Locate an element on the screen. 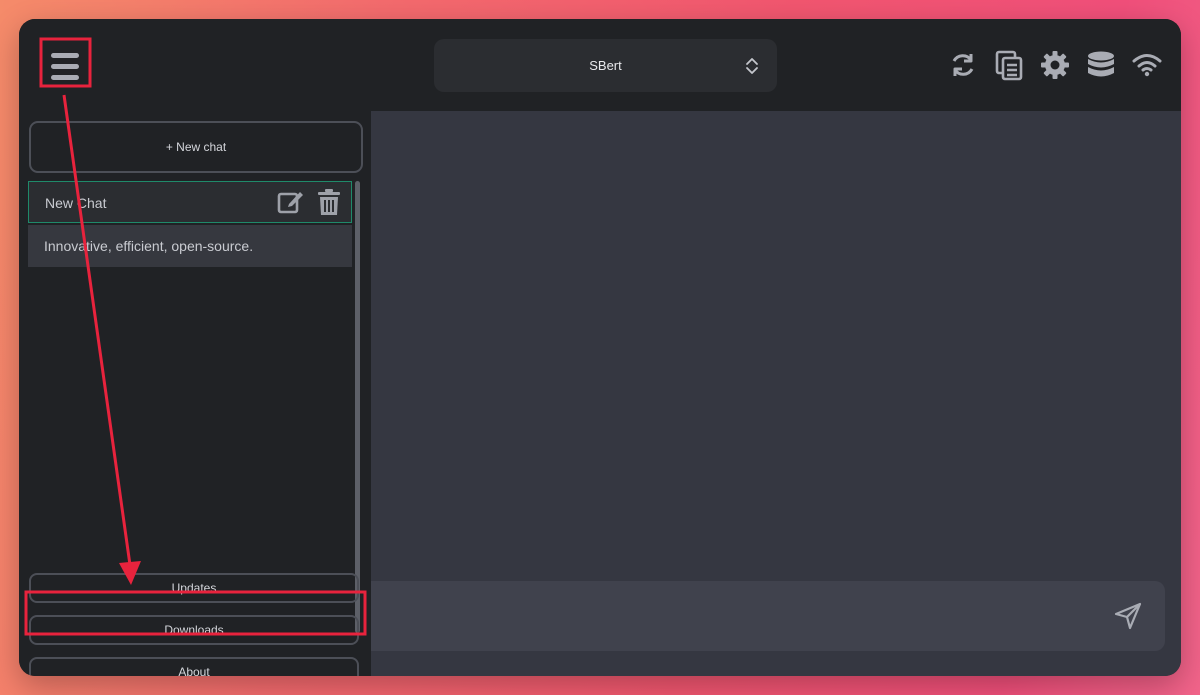 The width and height of the screenshot is (1200, 695). send-icon is located at coordinates (1128, 616).